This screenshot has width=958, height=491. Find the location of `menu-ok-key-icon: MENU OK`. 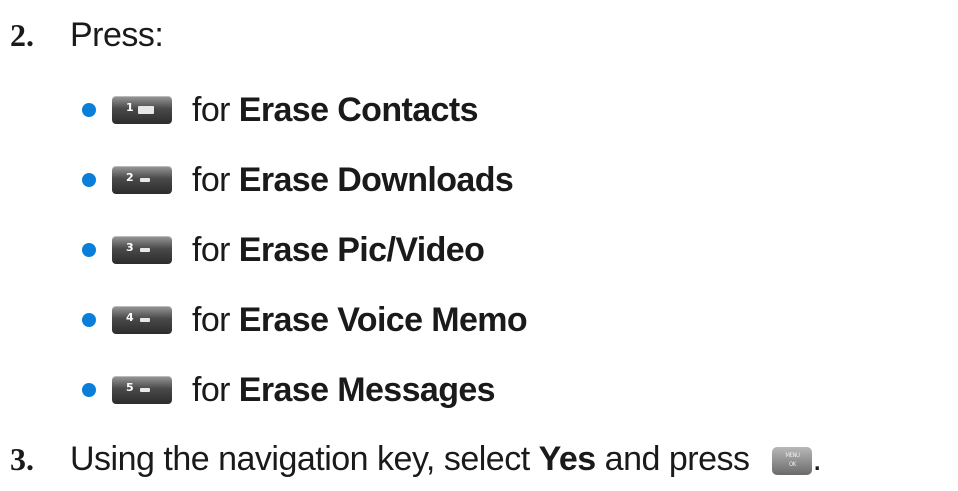

menu-ok-key-icon: MENU OK is located at coordinates (792, 461).